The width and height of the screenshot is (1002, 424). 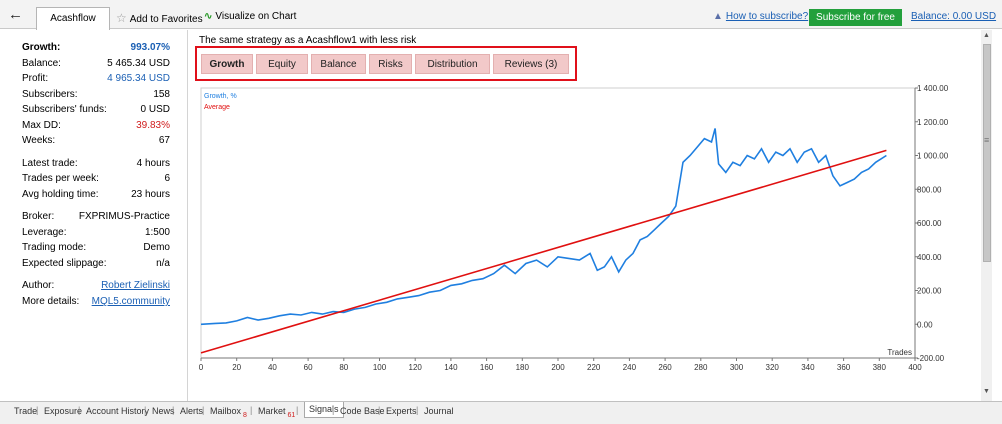 I want to click on x-tick-label: 60, so click(x=308, y=367).